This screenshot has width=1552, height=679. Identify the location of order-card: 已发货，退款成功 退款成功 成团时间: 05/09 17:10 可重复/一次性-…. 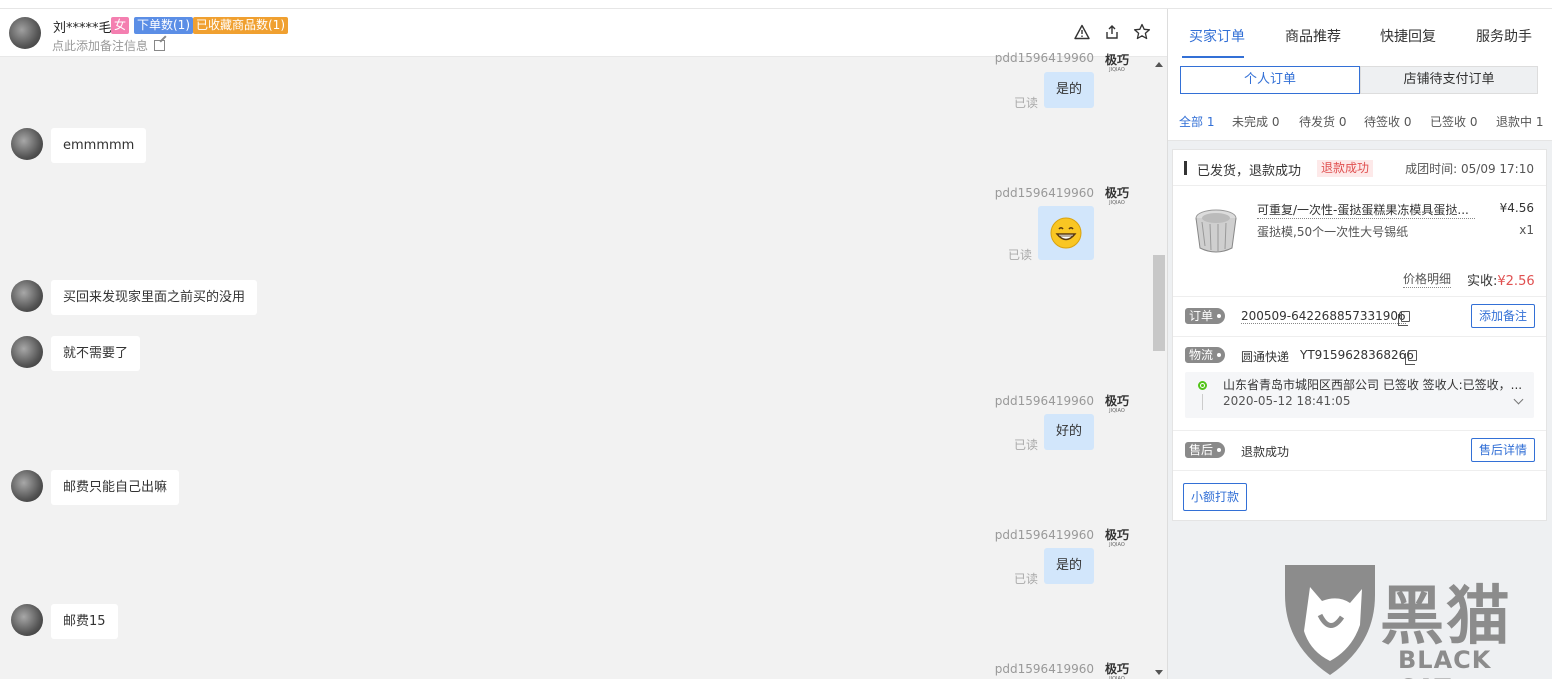
(1359, 335).